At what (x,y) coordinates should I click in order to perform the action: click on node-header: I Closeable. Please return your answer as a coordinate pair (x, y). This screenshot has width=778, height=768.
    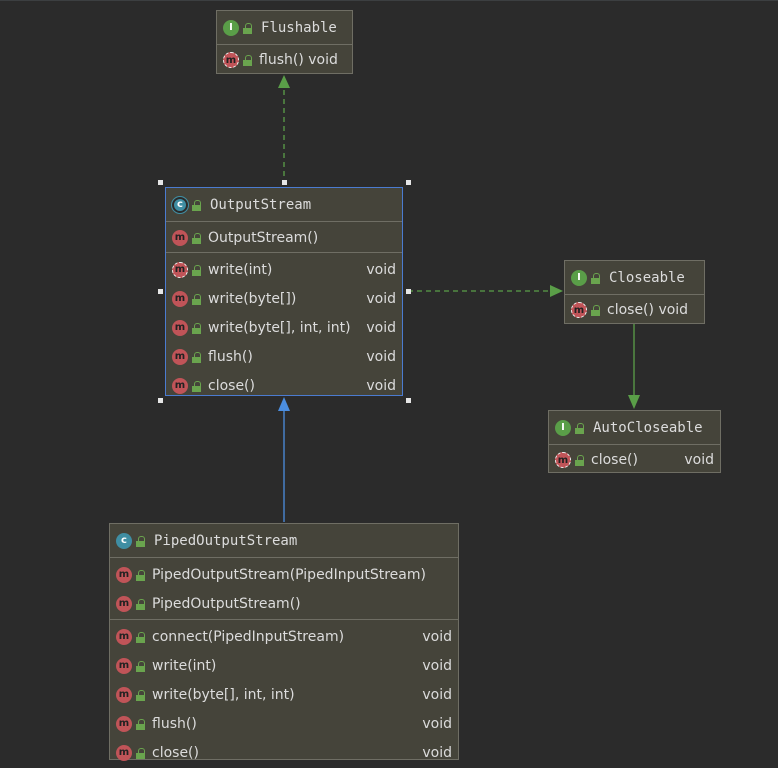
    Looking at the image, I should click on (634, 278).